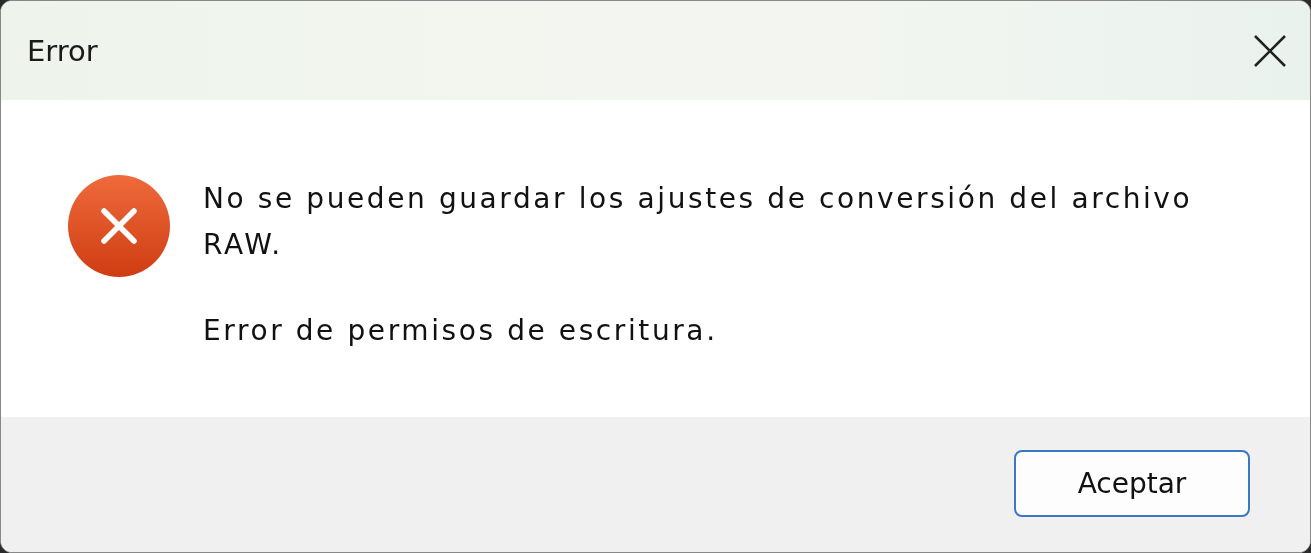 The image size is (1311, 553). Describe the element at coordinates (1132, 483) in the screenshot. I see `ok-button: Aceptar` at that location.